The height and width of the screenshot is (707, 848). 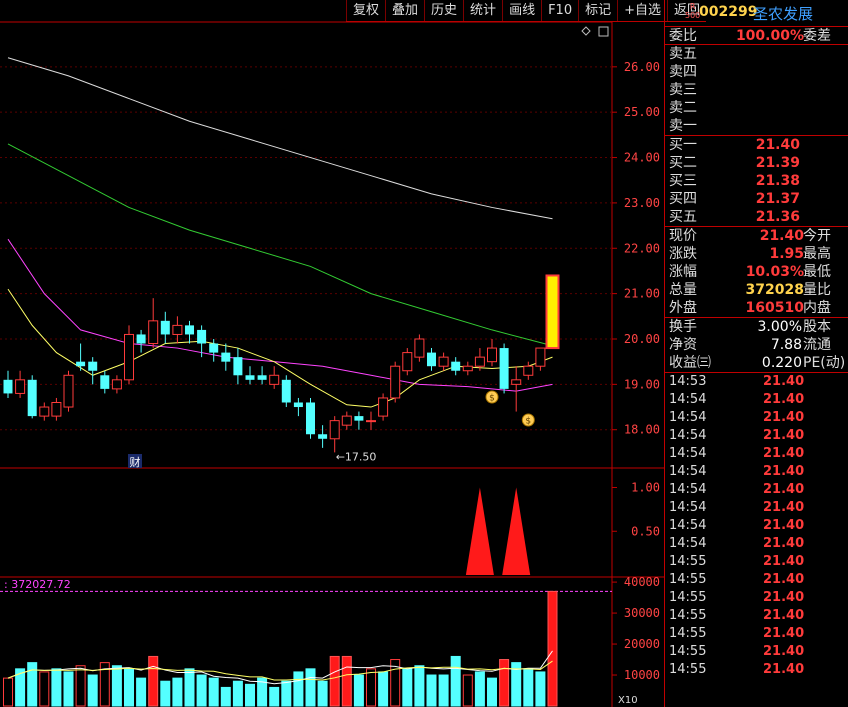 I want to click on toolbar-button-1: 叠加, so click(x=404, y=10).